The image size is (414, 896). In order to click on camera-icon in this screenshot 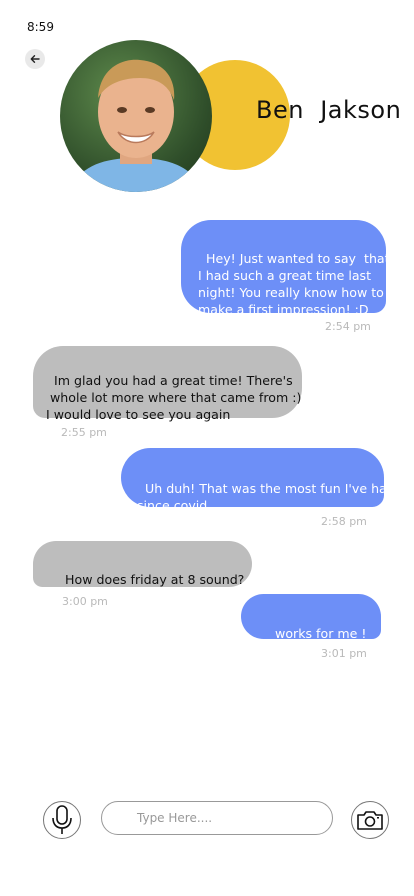, I will do `click(370, 820)`.